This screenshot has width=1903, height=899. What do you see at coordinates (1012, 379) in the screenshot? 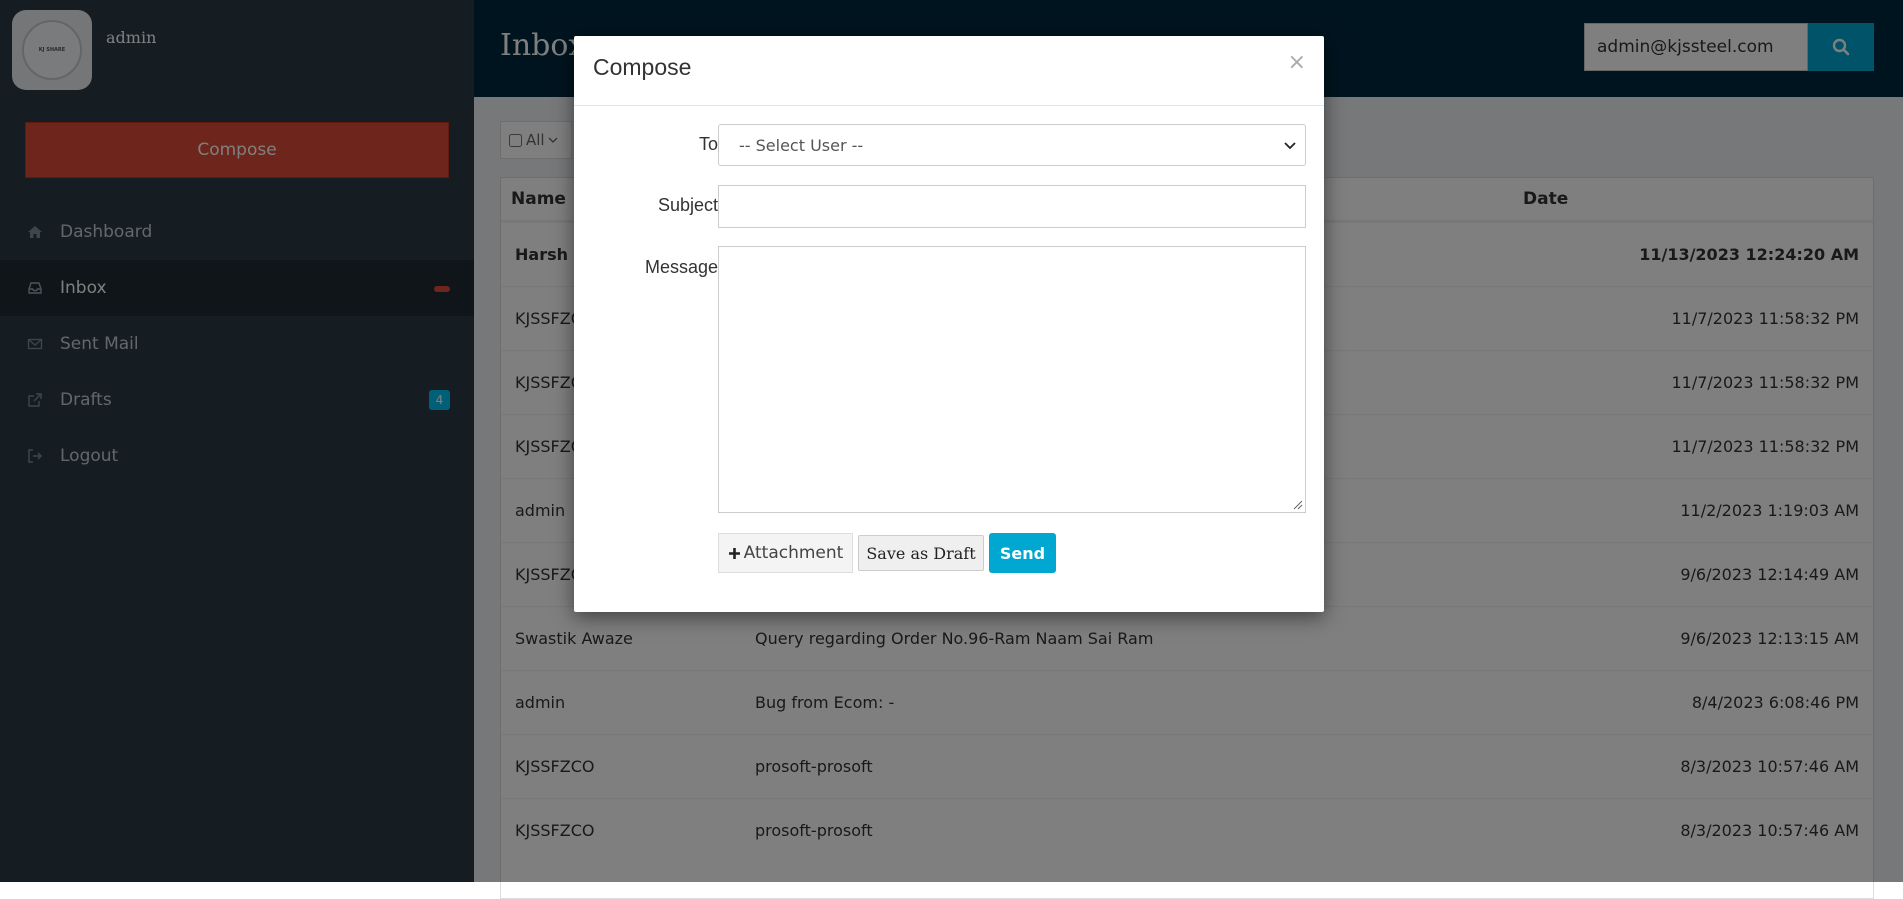
I see `message-textarea` at bounding box center [1012, 379].